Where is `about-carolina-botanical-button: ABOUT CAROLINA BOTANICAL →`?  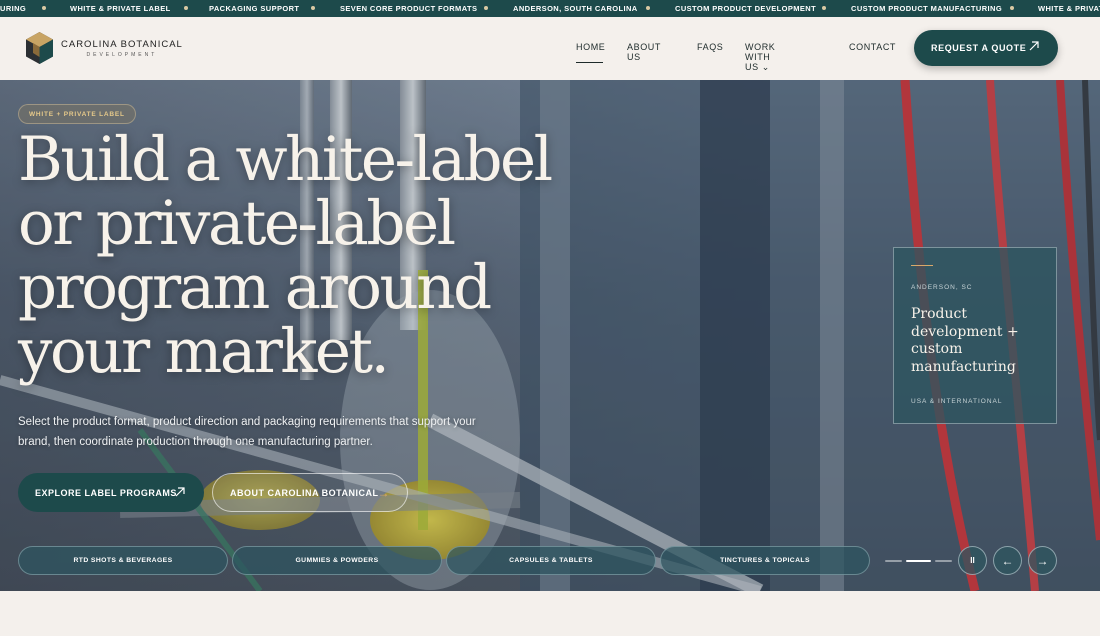 about-carolina-botanical-button: ABOUT CAROLINA BOTANICAL → is located at coordinates (310, 492).